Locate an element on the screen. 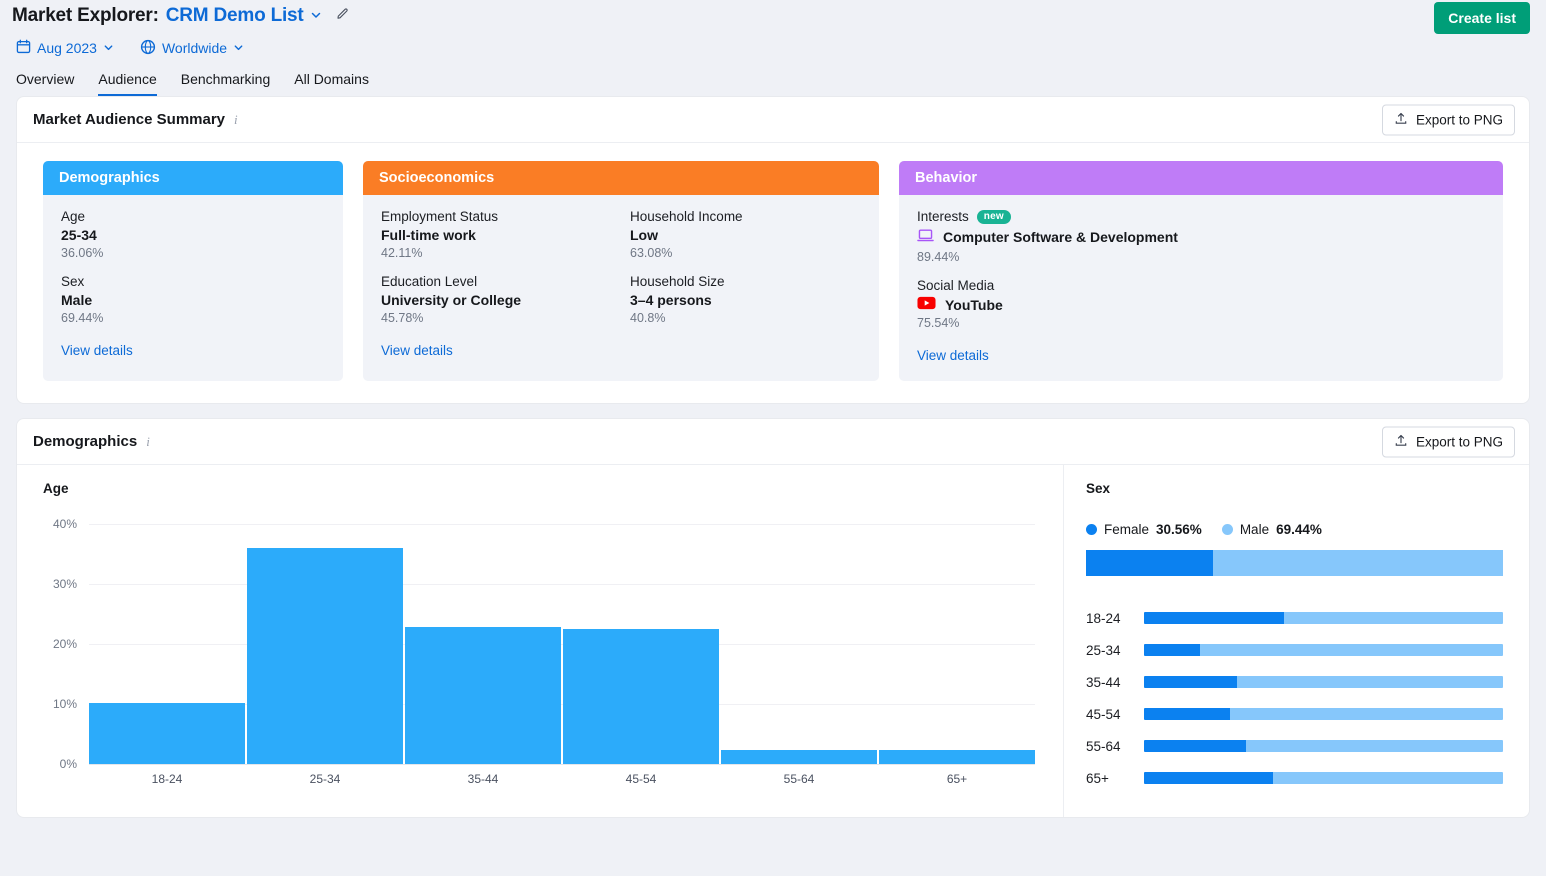 Image resolution: width=1546 pixels, height=876 pixels. metric-percent: 69.44% is located at coordinates (82, 318).